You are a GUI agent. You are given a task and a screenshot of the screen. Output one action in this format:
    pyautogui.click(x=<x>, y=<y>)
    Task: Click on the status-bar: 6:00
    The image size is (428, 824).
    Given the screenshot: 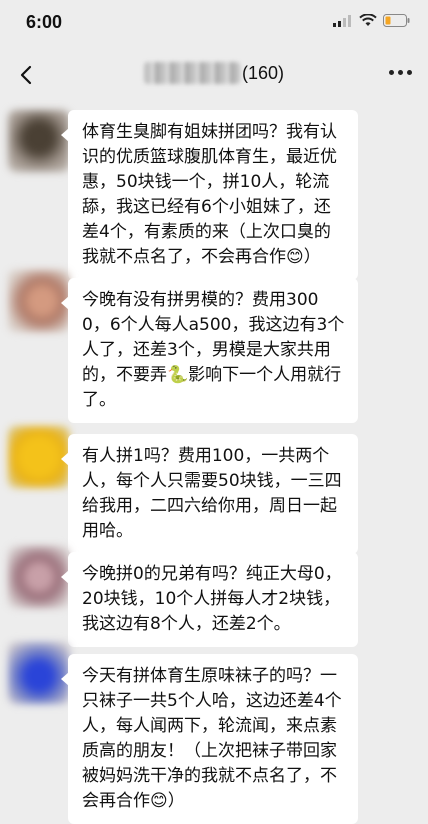 What is the action you would take?
    pyautogui.click(x=214, y=23)
    